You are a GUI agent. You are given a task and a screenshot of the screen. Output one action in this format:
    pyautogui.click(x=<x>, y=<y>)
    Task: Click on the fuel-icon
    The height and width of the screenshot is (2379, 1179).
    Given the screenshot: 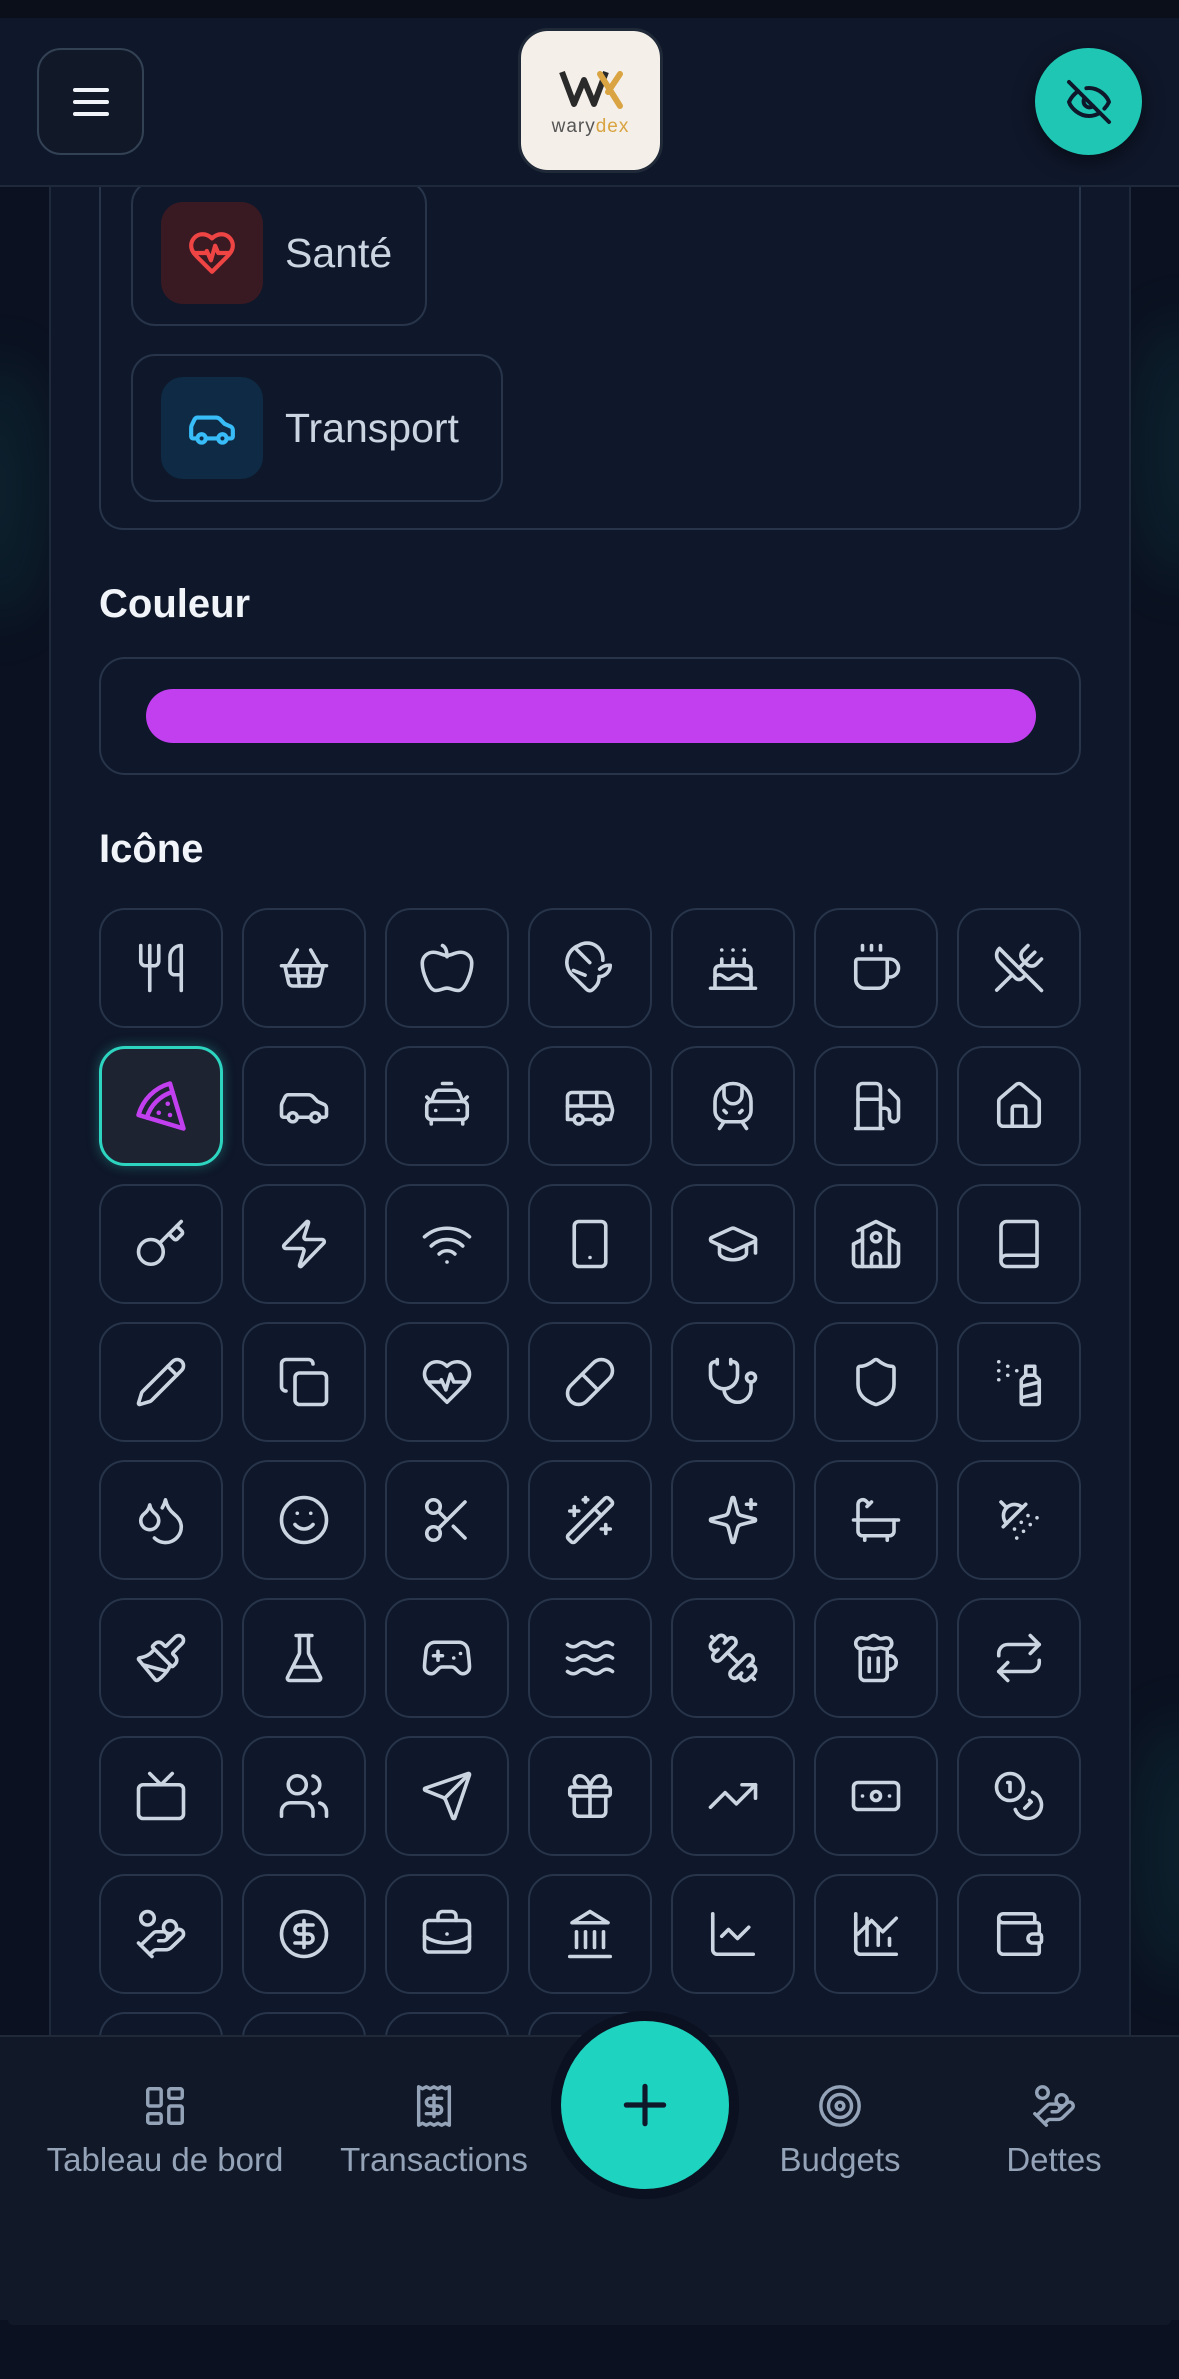 What is the action you would take?
    pyautogui.click(x=877, y=1106)
    